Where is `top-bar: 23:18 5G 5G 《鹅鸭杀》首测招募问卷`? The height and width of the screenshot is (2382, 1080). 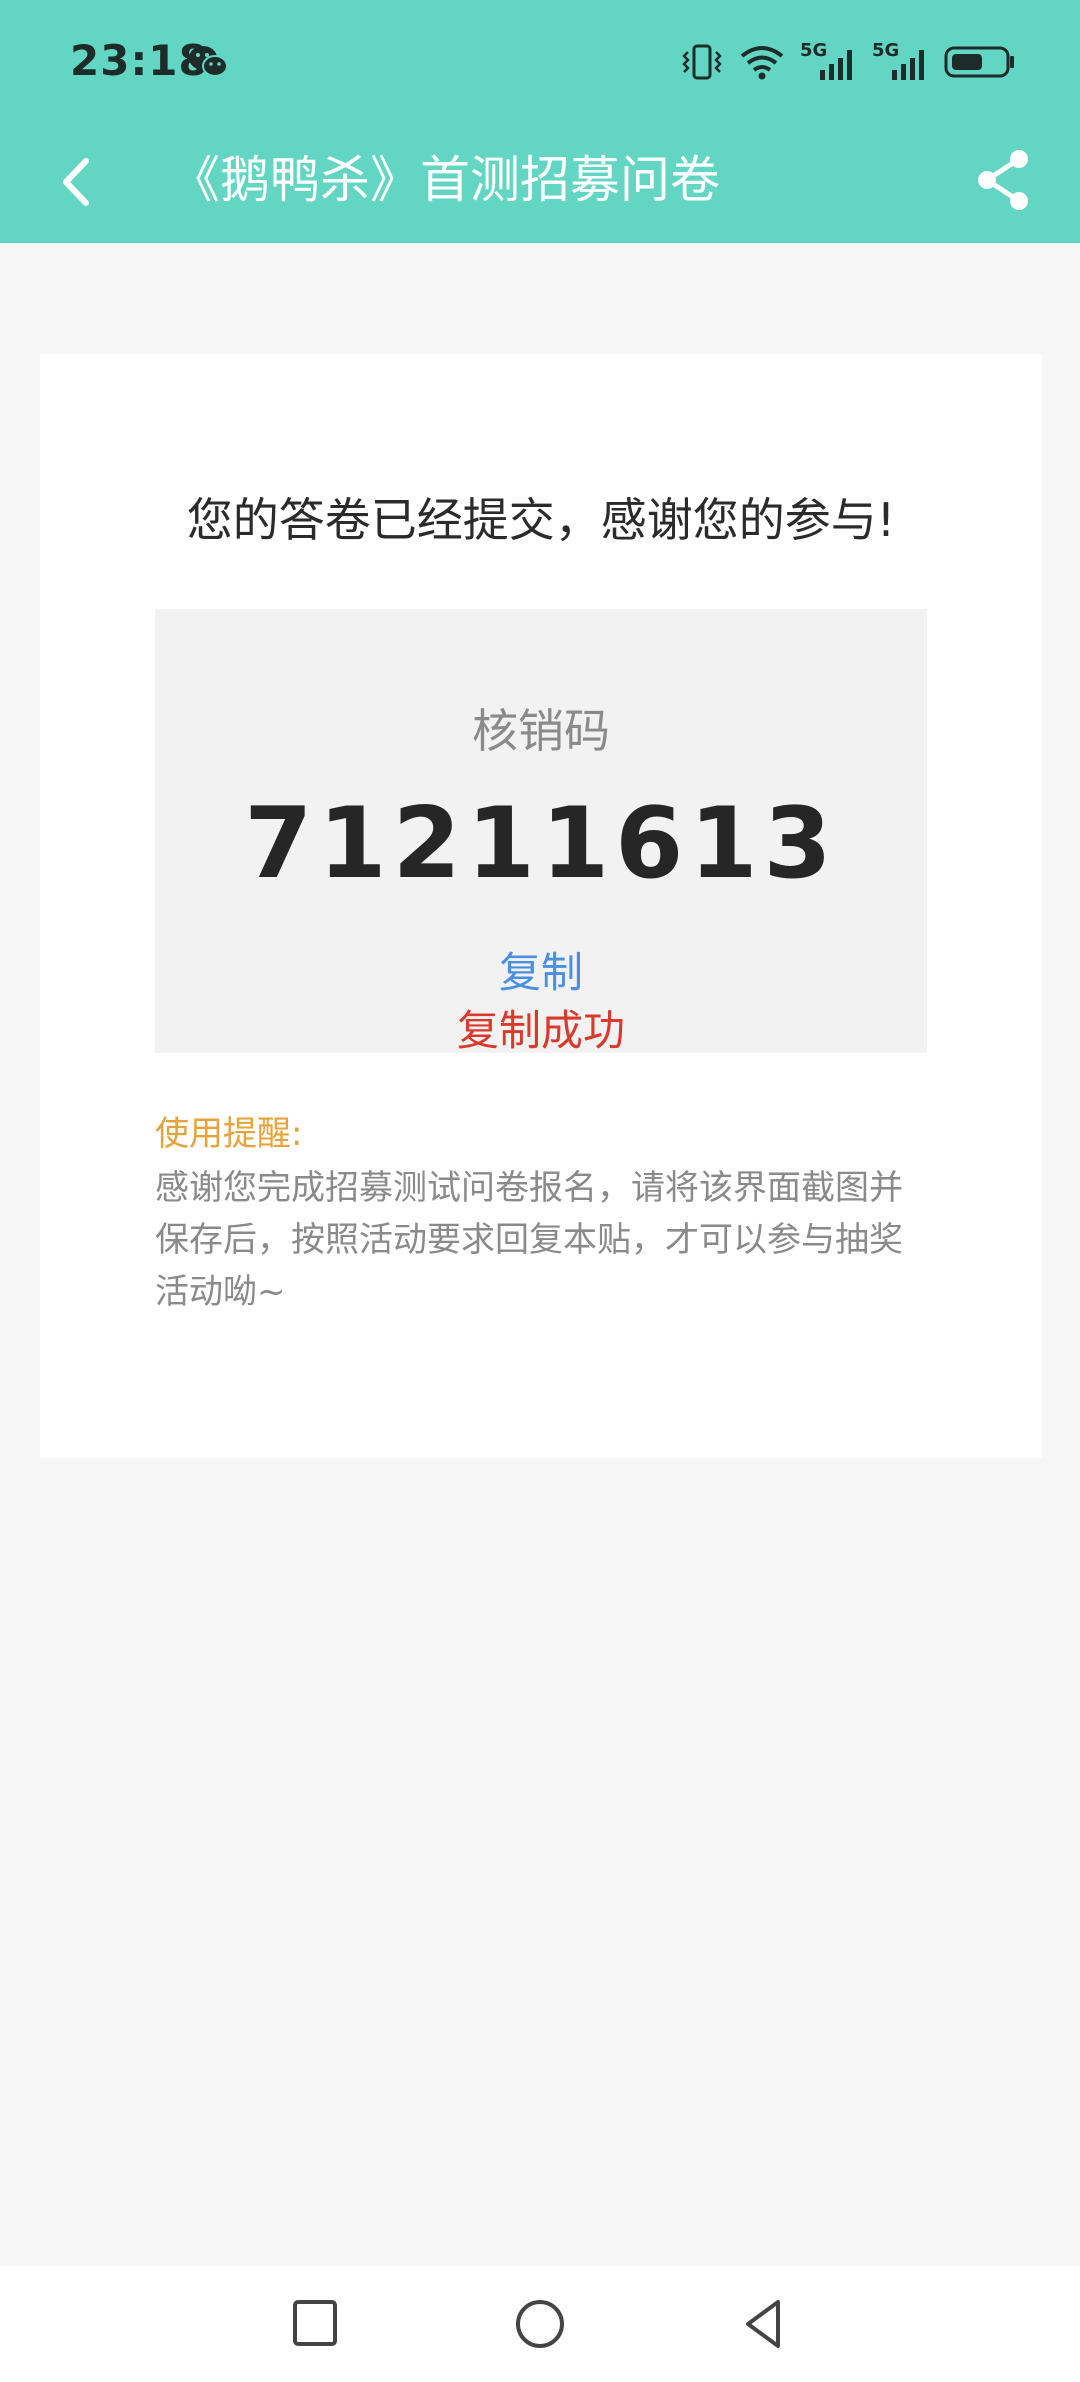 top-bar: 23:18 5G 5G 《鹅鸭杀》首测招募问卷 is located at coordinates (540, 121).